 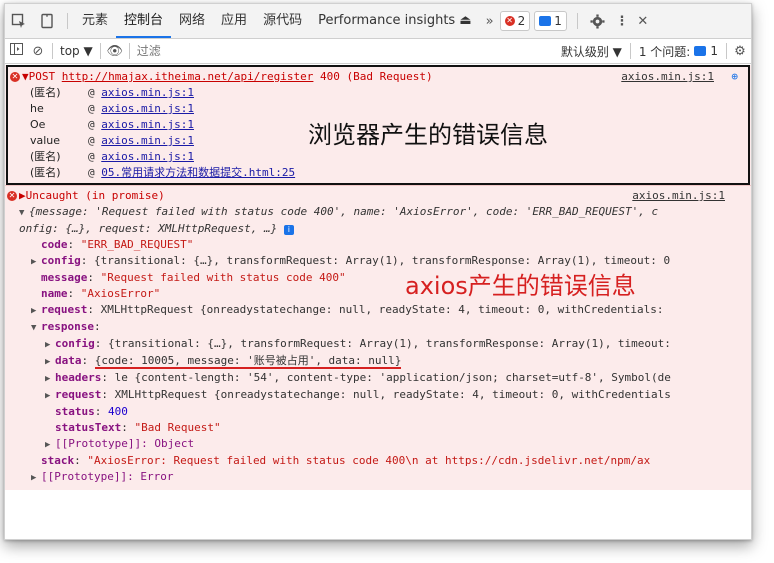 What do you see at coordinates (678, 51) in the screenshot?
I see `issues-button: 1 个问题: 1` at bounding box center [678, 51].